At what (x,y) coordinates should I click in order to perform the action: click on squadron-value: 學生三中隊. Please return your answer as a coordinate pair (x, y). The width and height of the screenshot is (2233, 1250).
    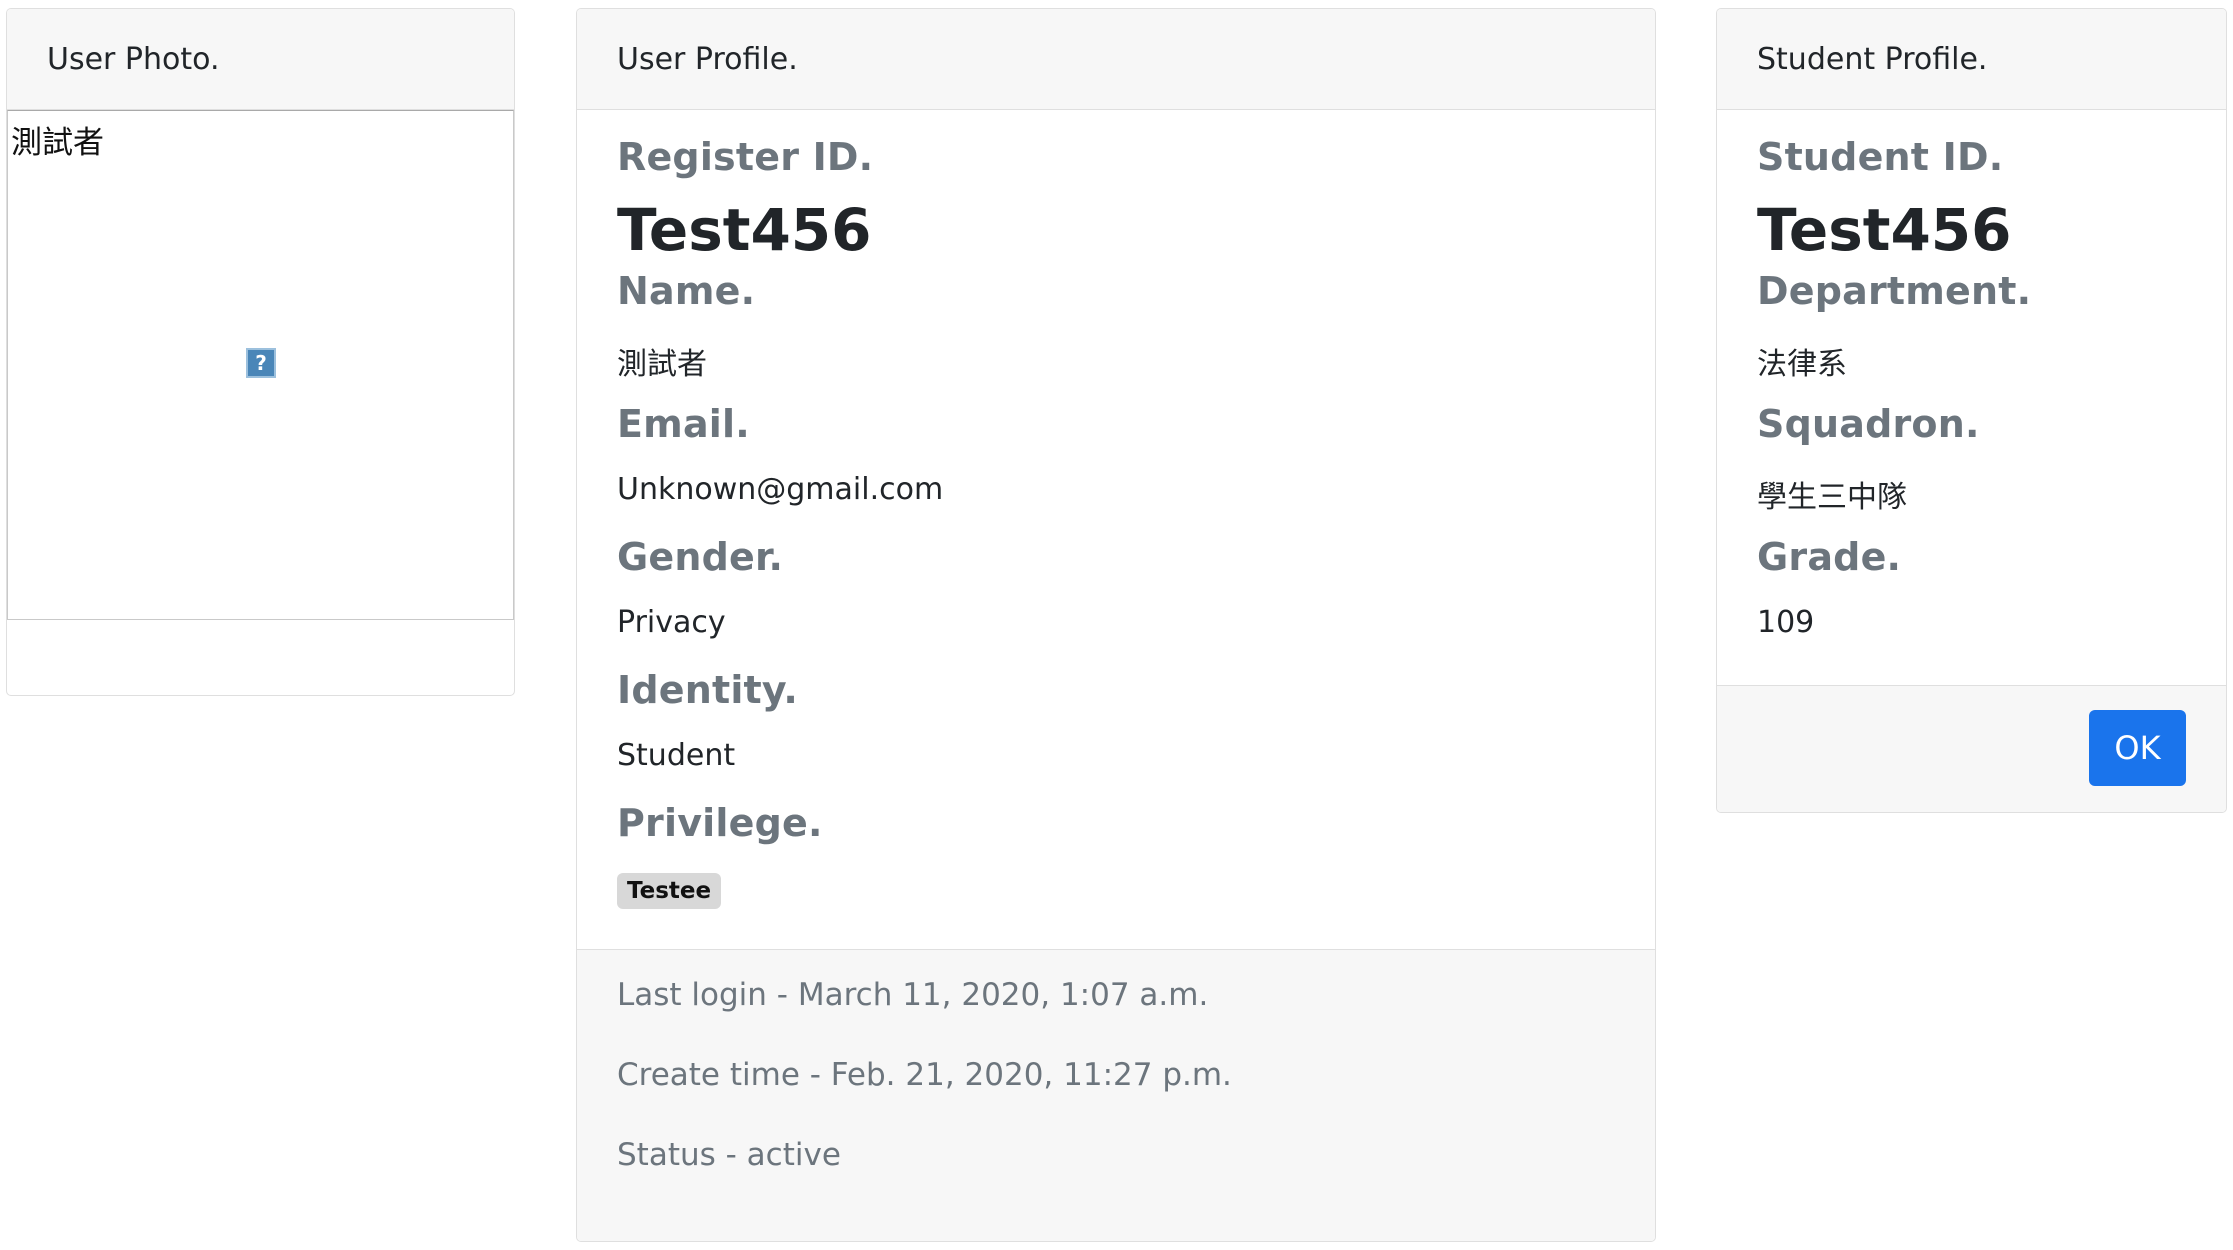
    Looking at the image, I should click on (1832, 497).